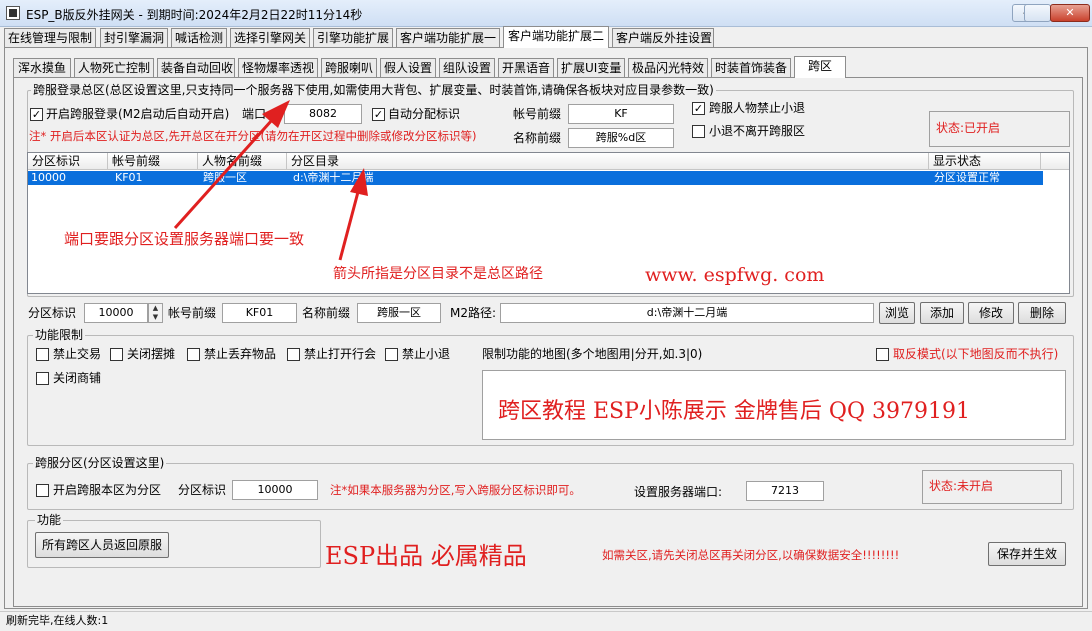 The image size is (1092, 631). What do you see at coordinates (751, 555) in the screenshot?
I see `shutdown-warning: 如需关区,请先关闭总区再关闭分区,以确保数据安全!!!!!!!!` at bounding box center [751, 555].